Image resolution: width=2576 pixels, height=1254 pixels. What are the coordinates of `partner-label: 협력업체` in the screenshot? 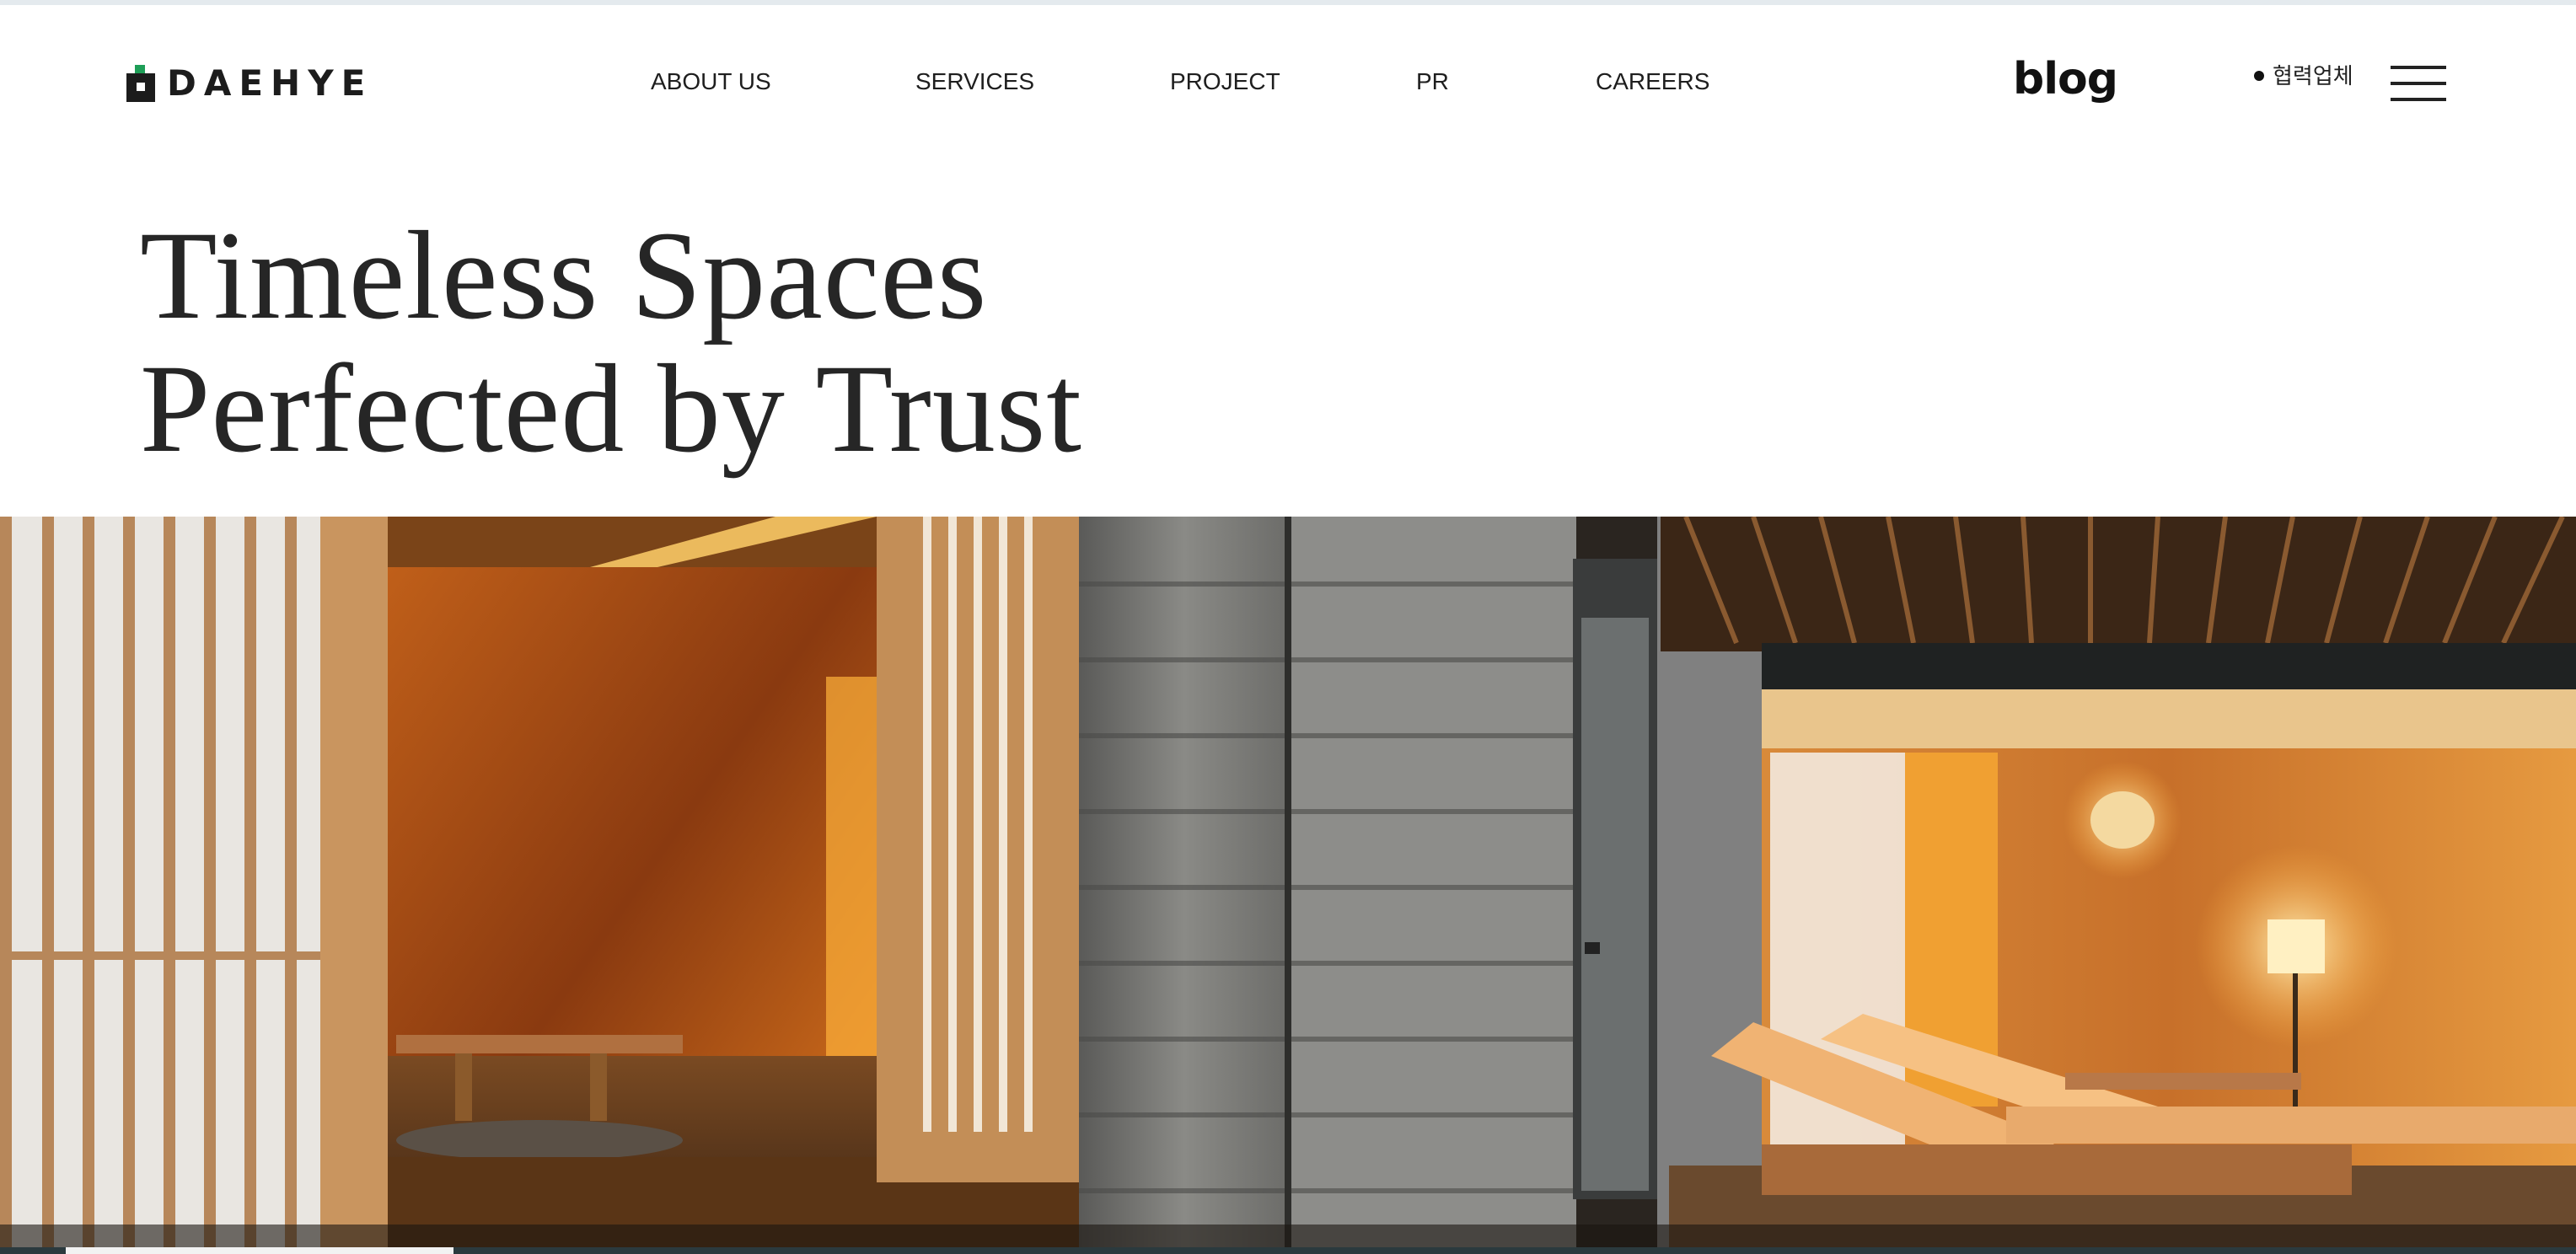 It's located at (2313, 75).